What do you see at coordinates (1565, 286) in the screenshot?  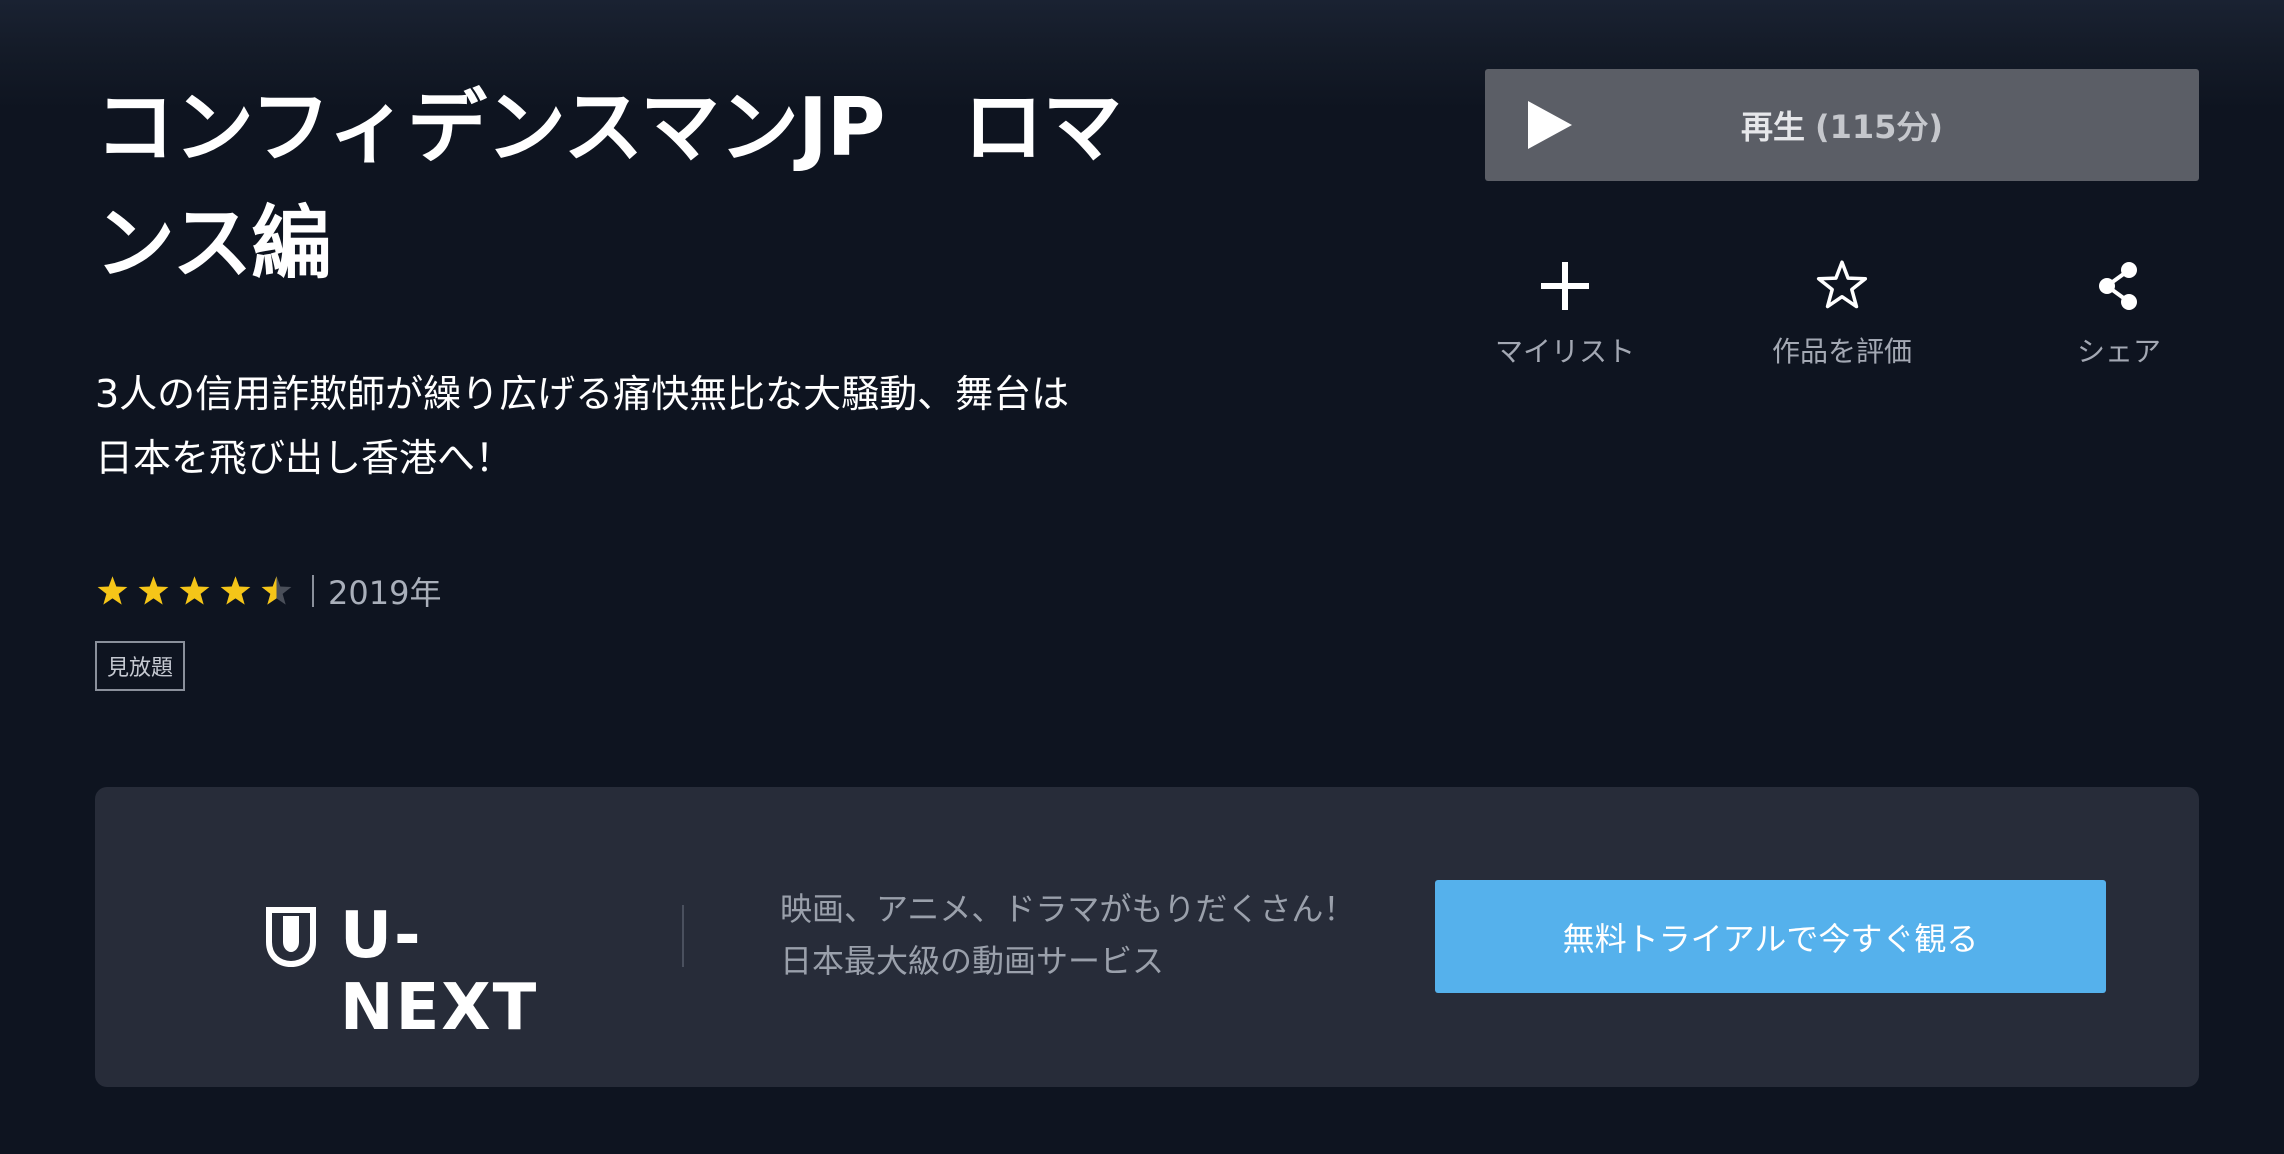 I see `plus-icon` at bounding box center [1565, 286].